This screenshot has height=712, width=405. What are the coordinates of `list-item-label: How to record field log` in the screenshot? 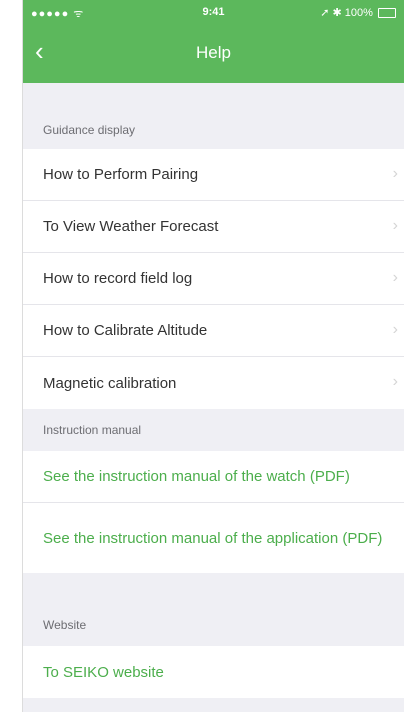 It's located at (118, 278).